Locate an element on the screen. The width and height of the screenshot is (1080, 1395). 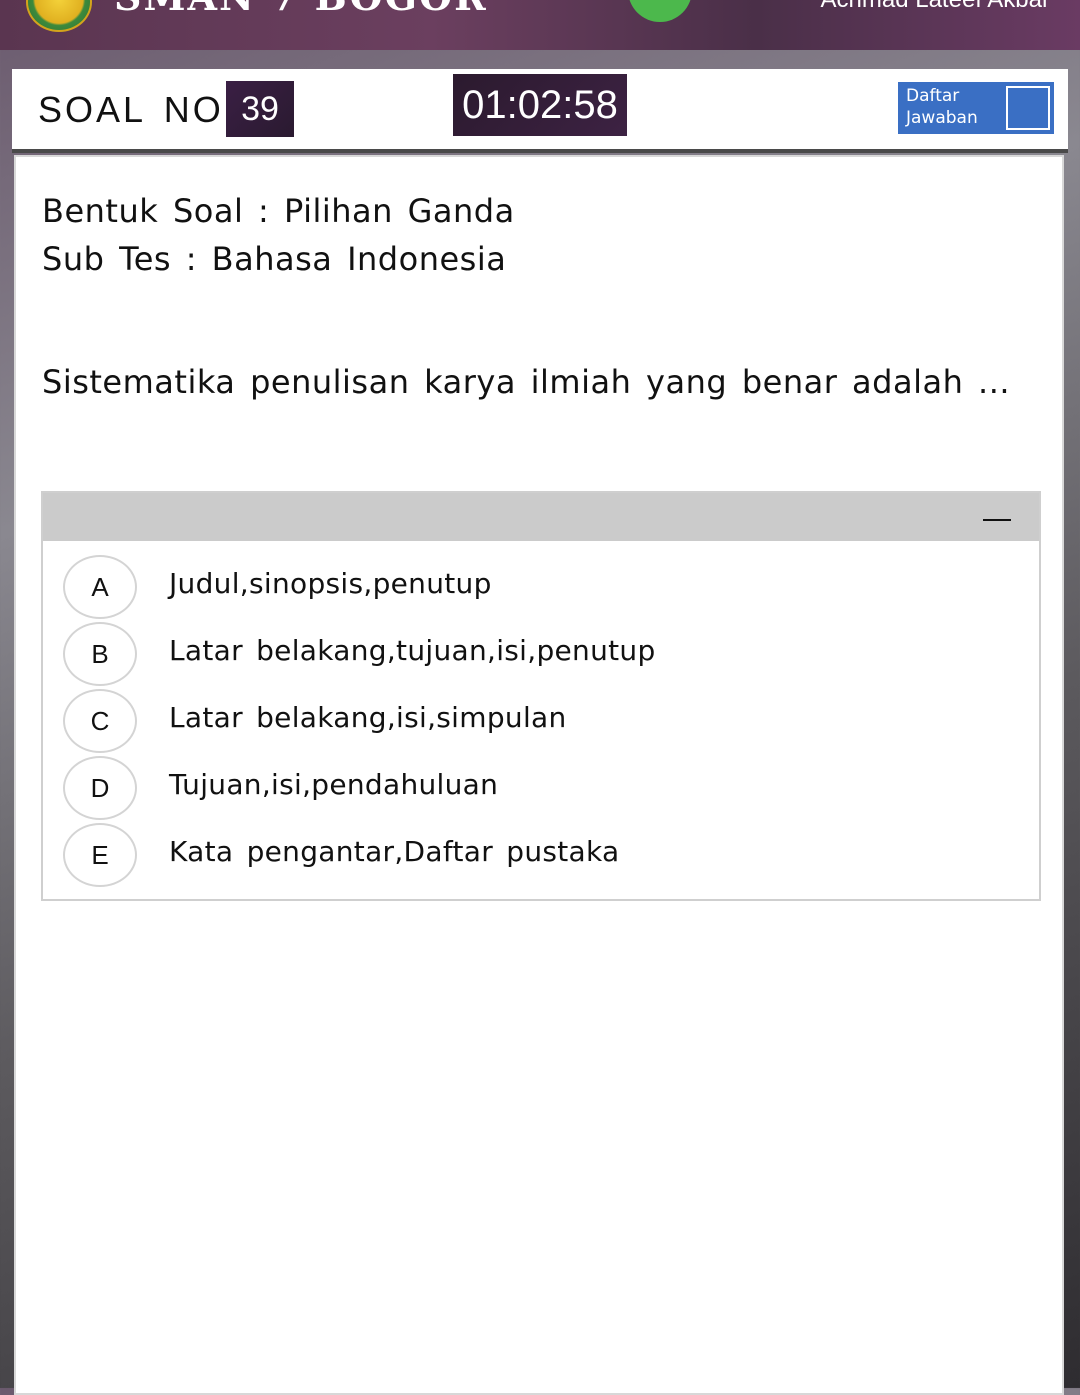
answer-list-button: Daftar Jawaban is located at coordinates (976, 108).